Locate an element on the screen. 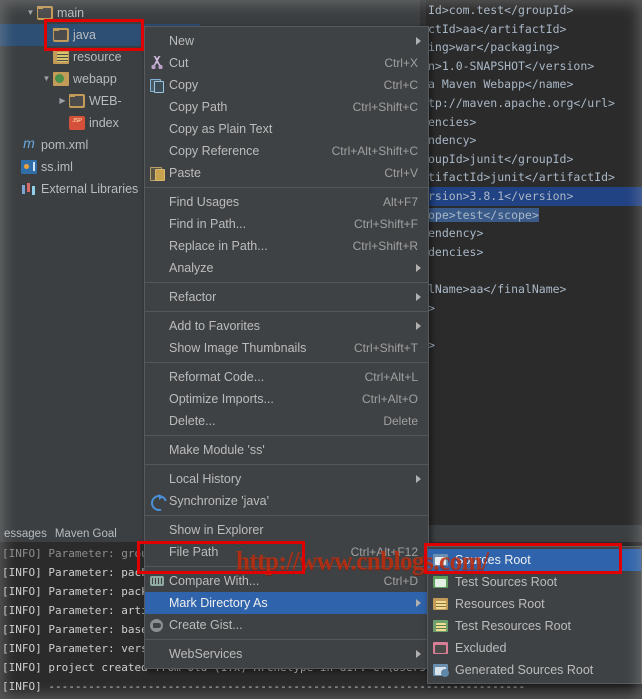 This screenshot has height=699, width=642. menu-item-shortcut: Ctrl+X is located at coordinates (401, 63).